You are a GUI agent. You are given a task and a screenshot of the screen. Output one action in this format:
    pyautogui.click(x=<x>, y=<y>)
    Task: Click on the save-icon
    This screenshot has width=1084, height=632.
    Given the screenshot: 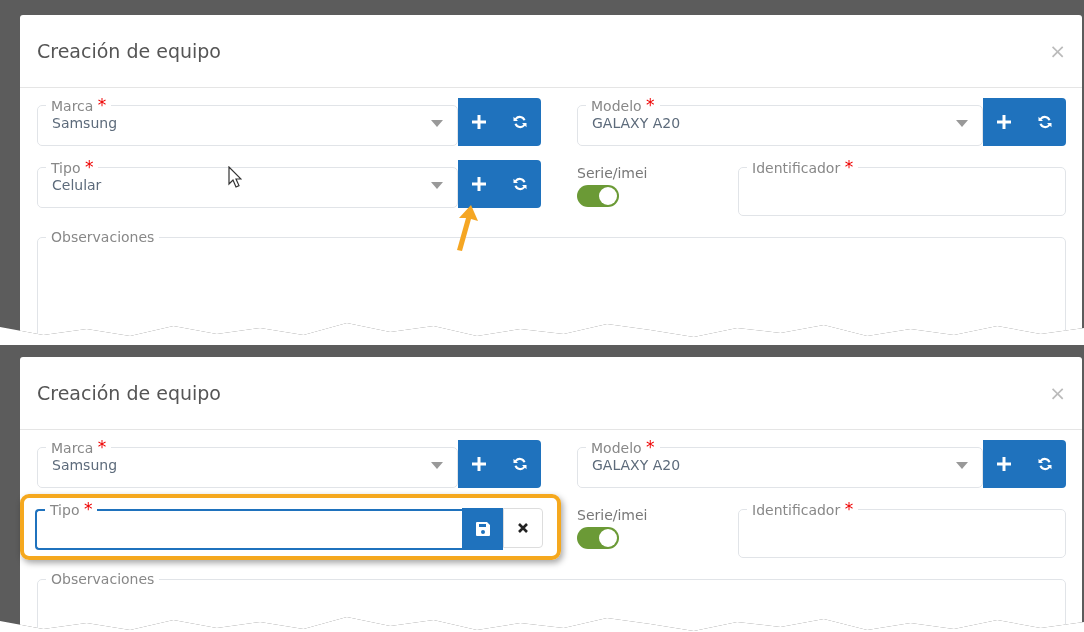 What is the action you would take?
    pyautogui.click(x=482, y=529)
    